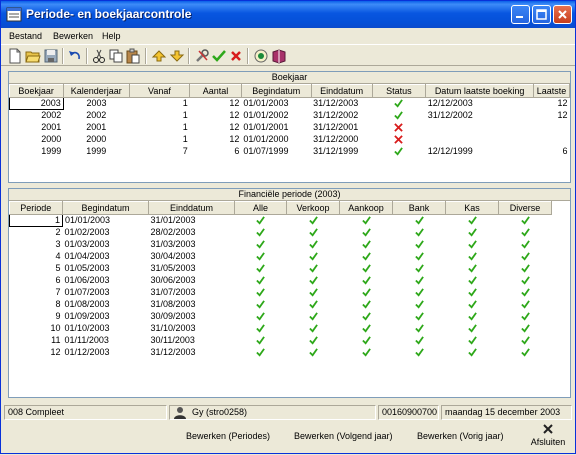  I want to click on cell-einddatum: 31/05/2003, so click(192, 269).